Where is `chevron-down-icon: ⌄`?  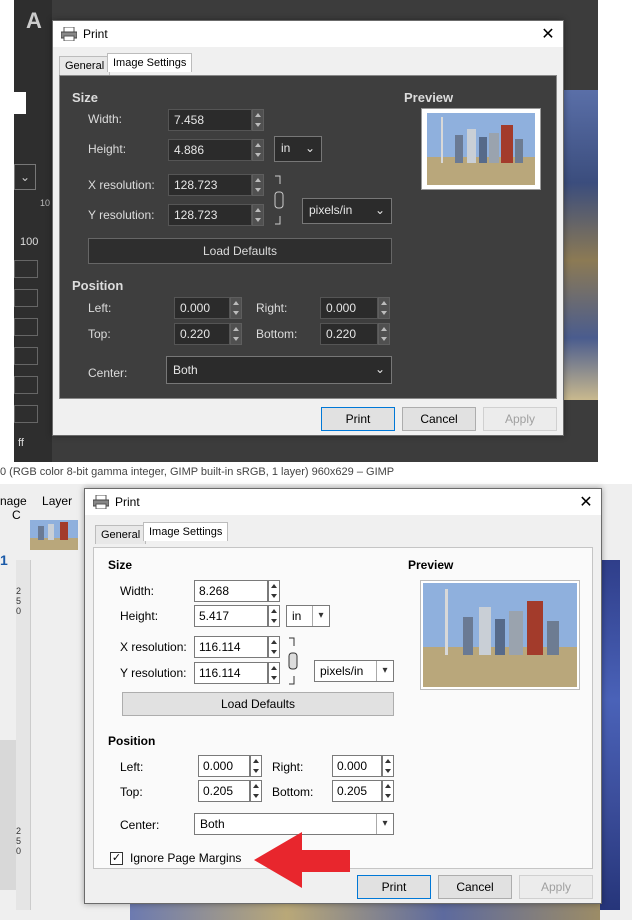
chevron-down-icon: ⌄ is located at coordinates (25, 177).